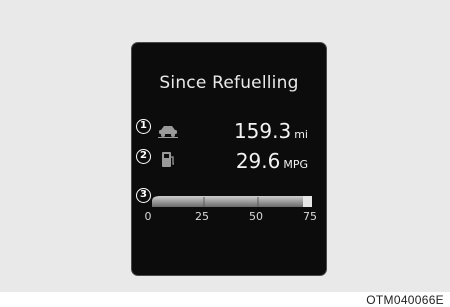 The height and width of the screenshot is (307, 450). I want to click on figure-code: OTM040066E, so click(405, 300).